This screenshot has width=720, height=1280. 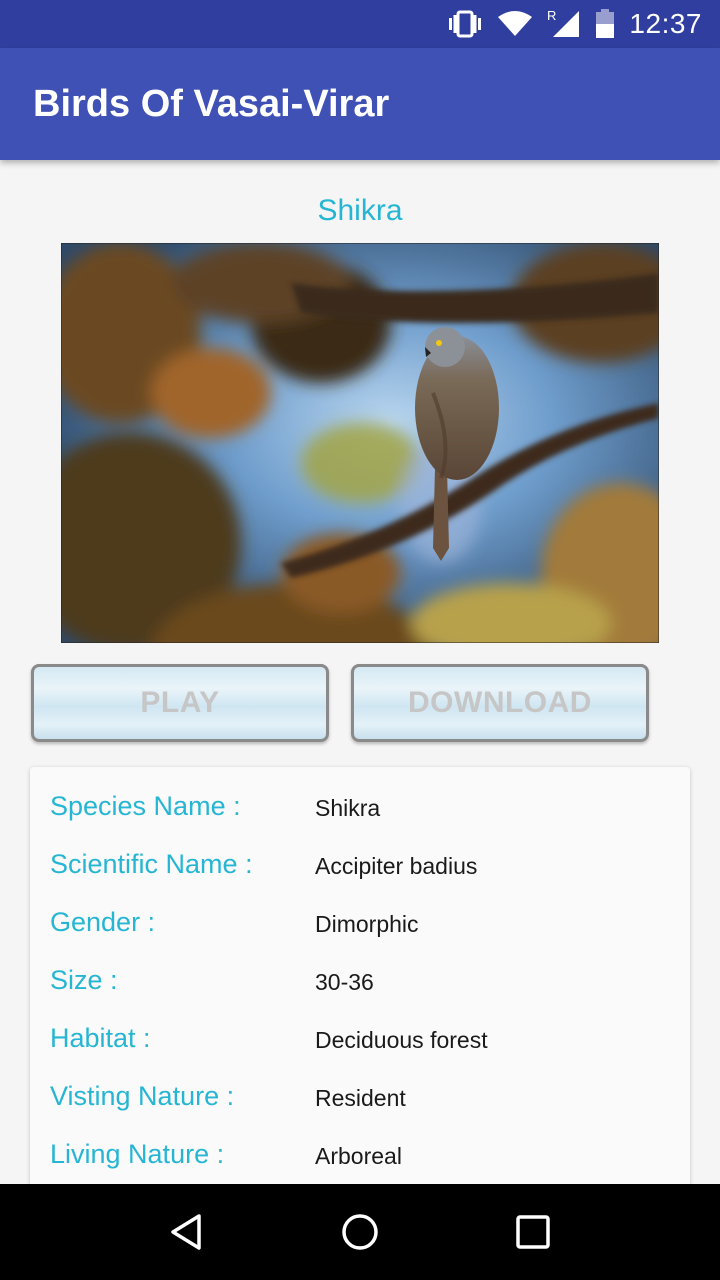 What do you see at coordinates (360, 1098) in the screenshot?
I see `visiting-nature-value: Resident` at bounding box center [360, 1098].